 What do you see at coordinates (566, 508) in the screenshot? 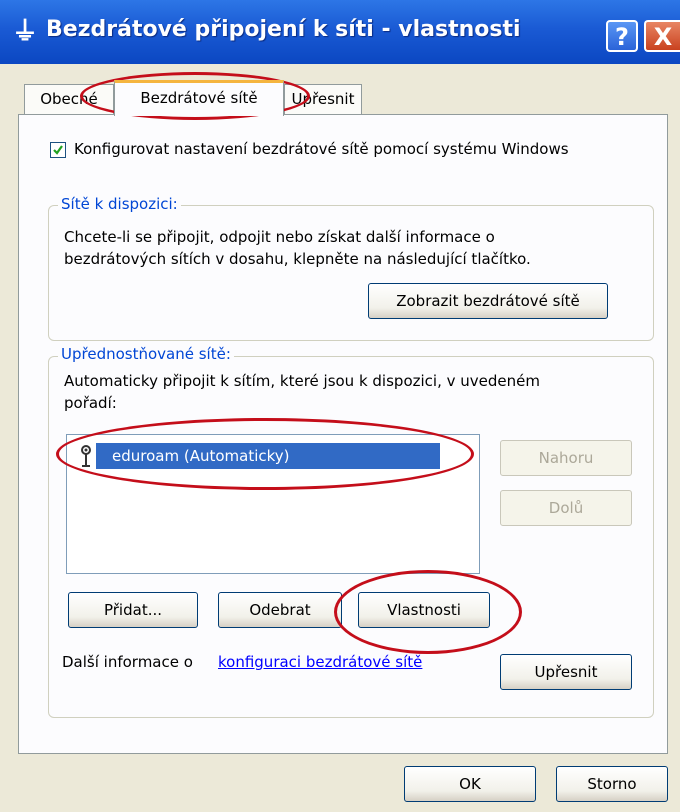
I see `move-down-button: Dolů` at bounding box center [566, 508].